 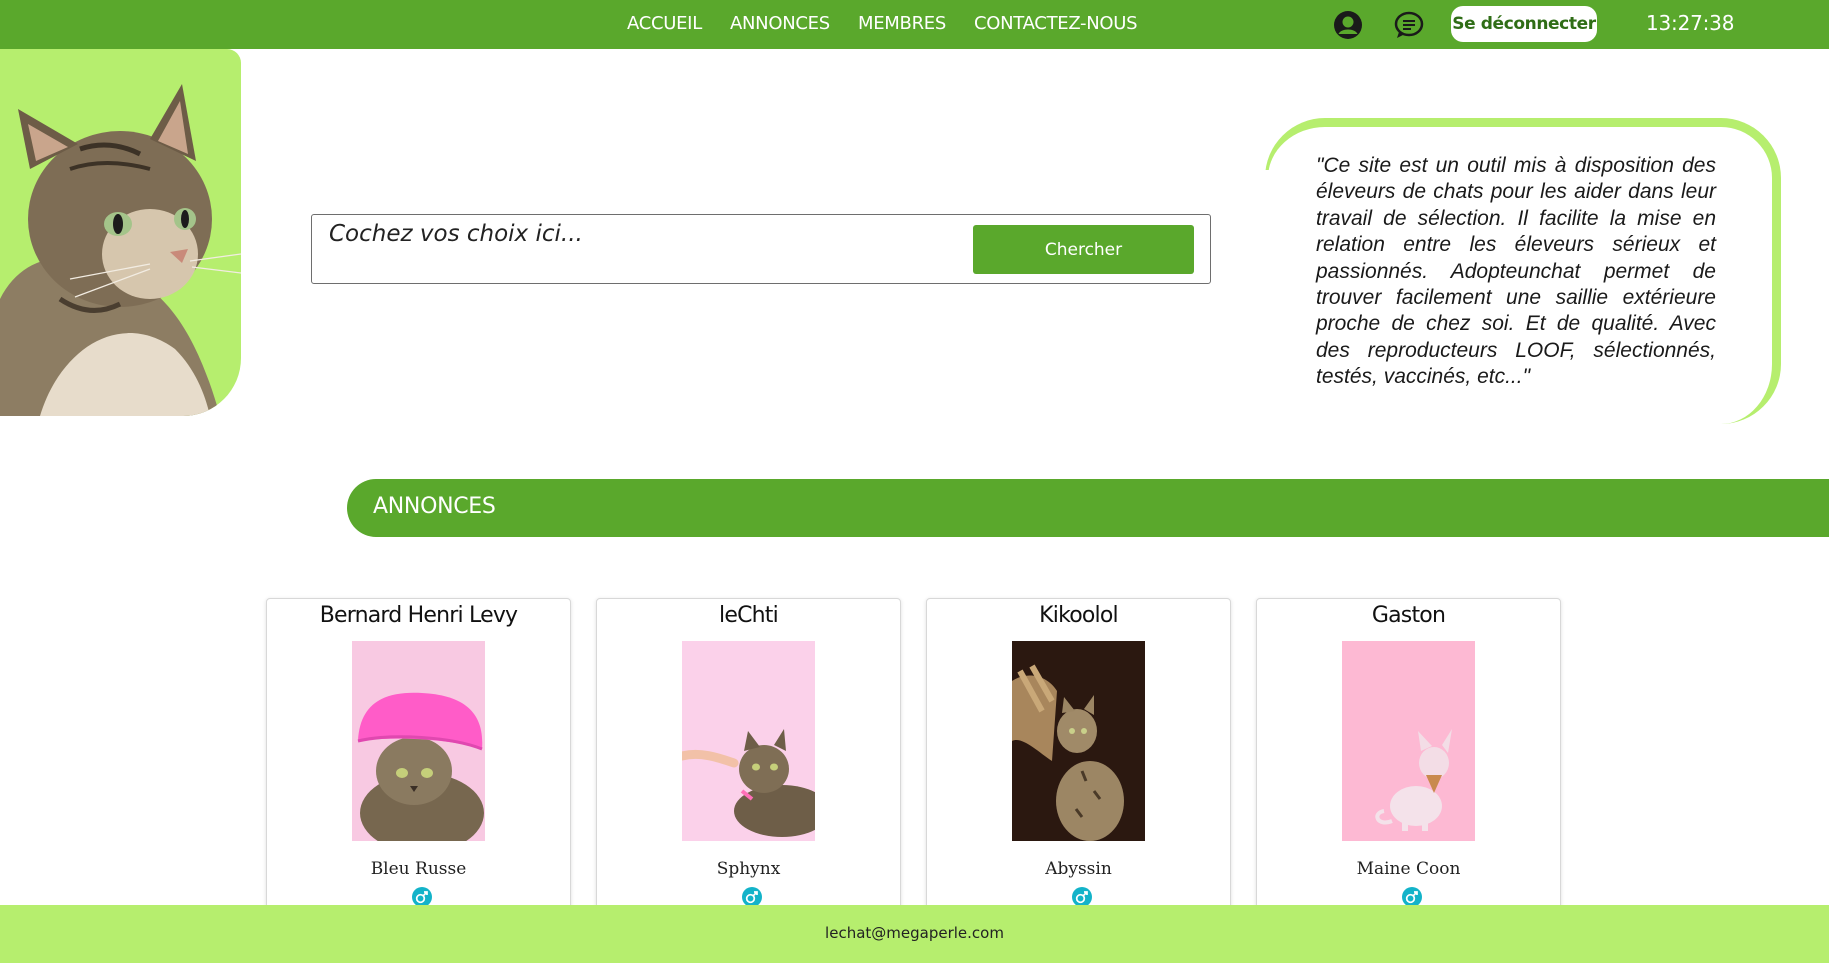 I want to click on cat-card: Kikoolol Abyssin, so click(x=1078, y=763).